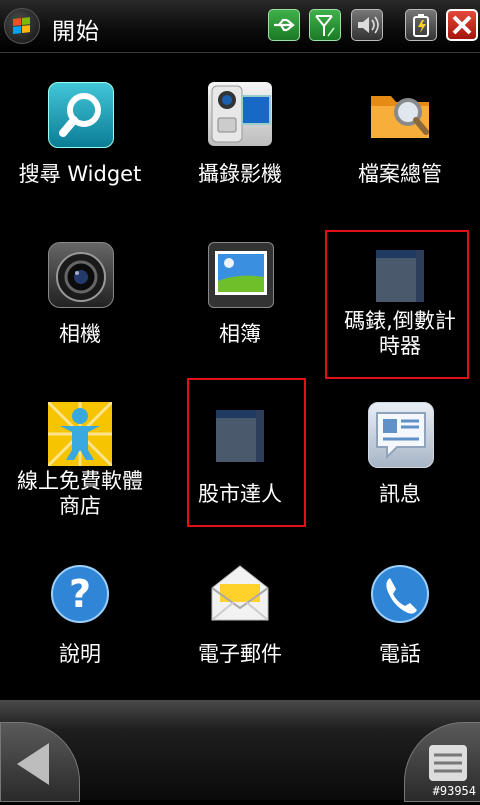 The width and height of the screenshot is (480, 805). What do you see at coordinates (81, 275) in the screenshot?
I see `camera-icon` at bounding box center [81, 275].